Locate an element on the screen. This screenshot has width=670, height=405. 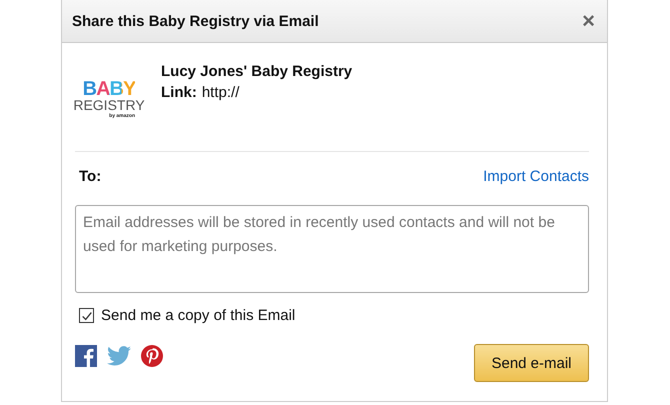
facebook-icon is located at coordinates (86, 356).